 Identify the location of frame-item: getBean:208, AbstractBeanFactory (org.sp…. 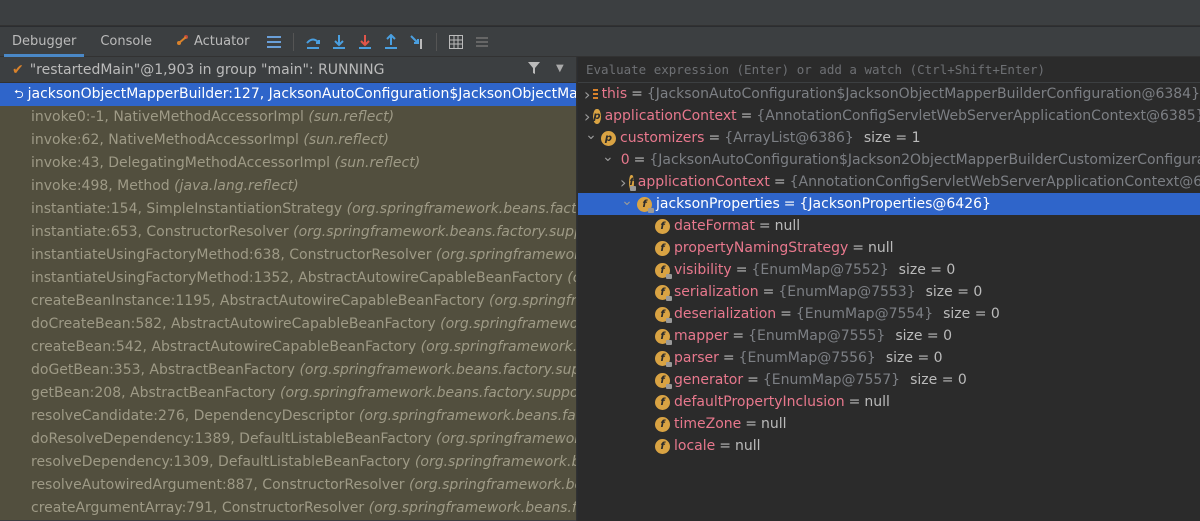
(288, 393).